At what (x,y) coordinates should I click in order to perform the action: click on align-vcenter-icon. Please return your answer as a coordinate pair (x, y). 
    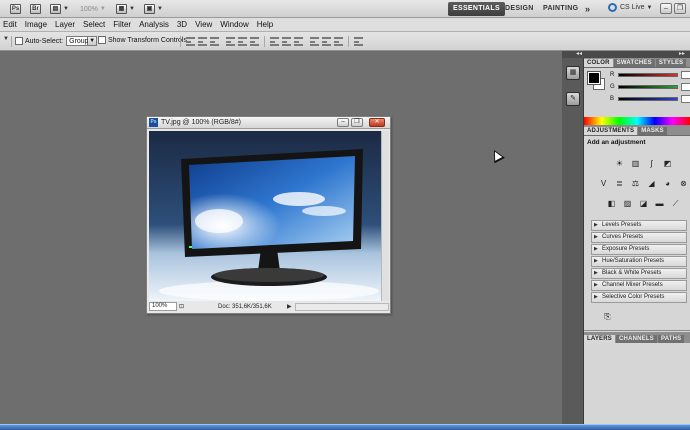
    Looking at the image, I should click on (202, 41).